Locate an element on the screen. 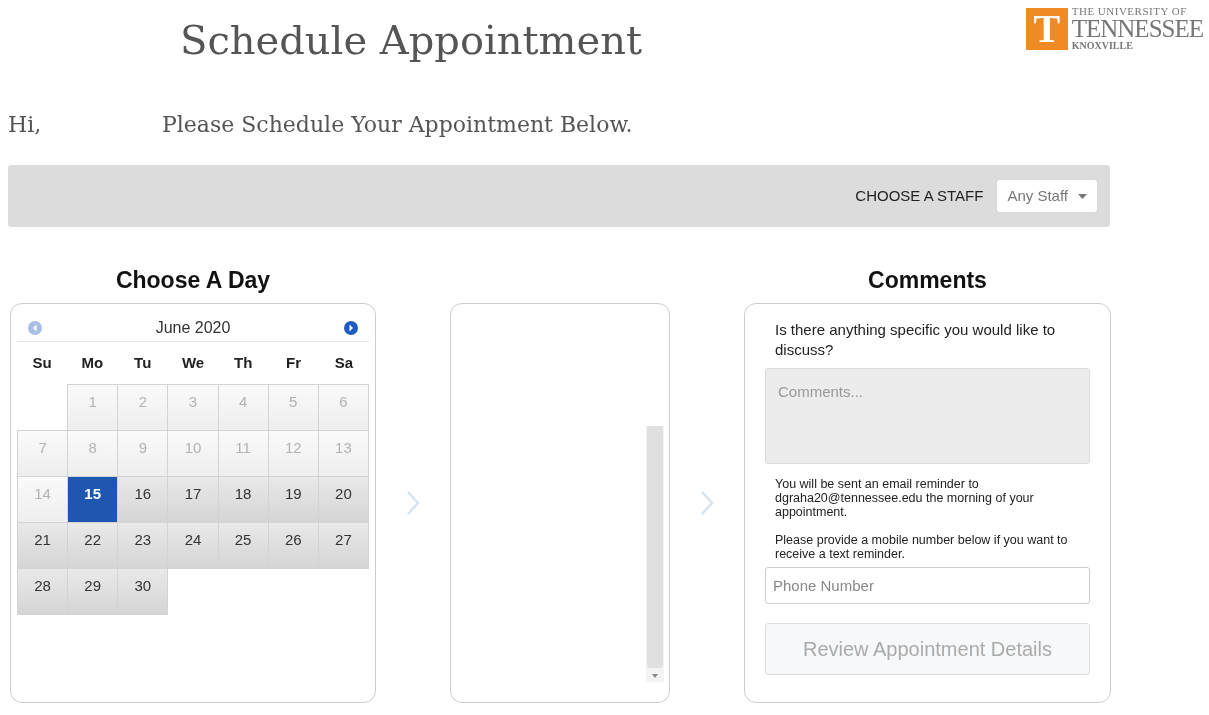 The width and height of the screenshot is (1209, 715). calendar-day: 8 is located at coordinates (93, 453).